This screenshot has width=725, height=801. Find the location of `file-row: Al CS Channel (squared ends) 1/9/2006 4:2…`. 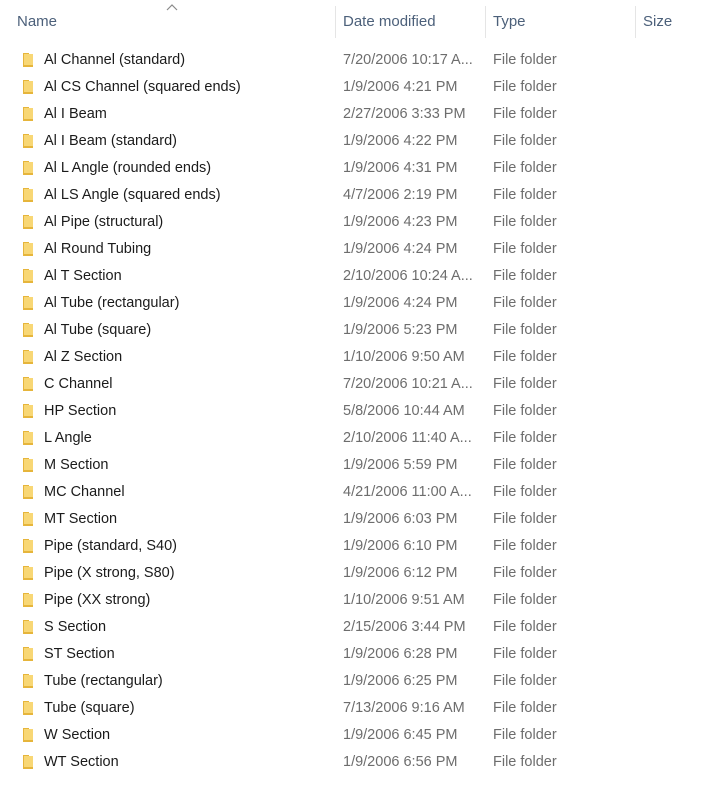

file-row: Al CS Channel (squared ends) 1/9/2006 4:2… is located at coordinates (362, 87).